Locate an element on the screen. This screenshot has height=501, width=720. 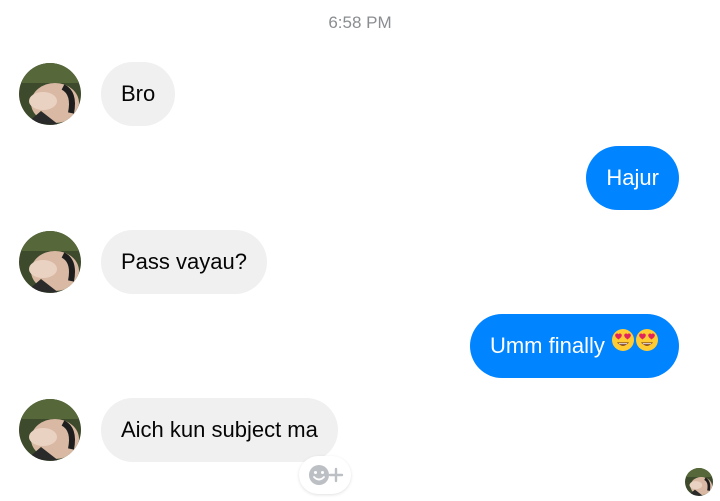
message-text: Bro is located at coordinates (138, 93).